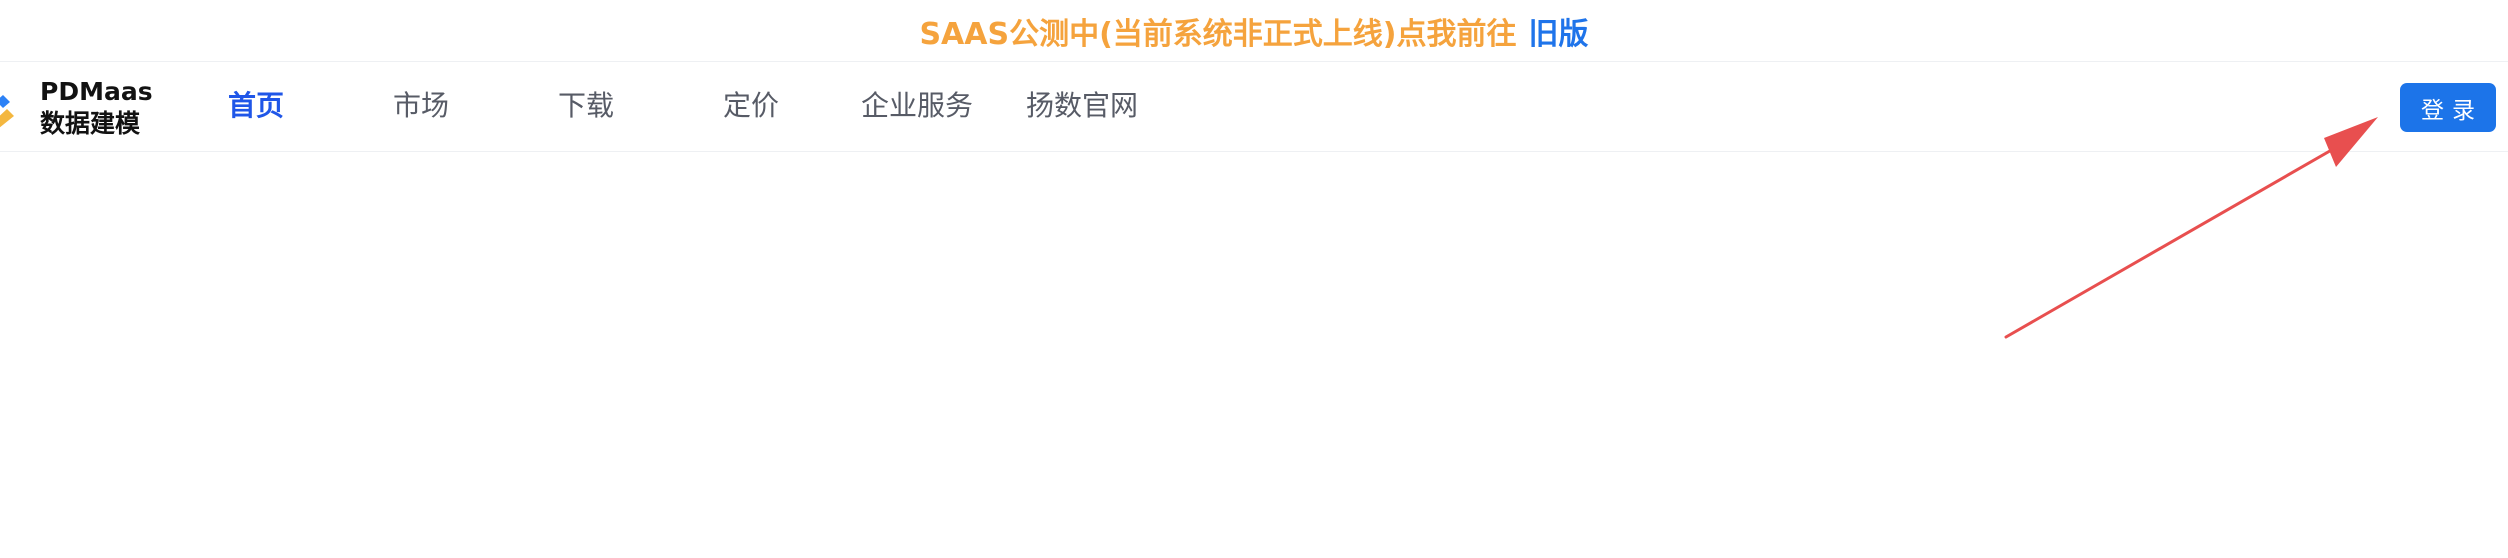 The width and height of the screenshot is (2508, 558). What do you see at coordinates (96, 108) in the screenshot?
I see `logo-text: PDMaas 数据建模` at bounding box center [96, 108].